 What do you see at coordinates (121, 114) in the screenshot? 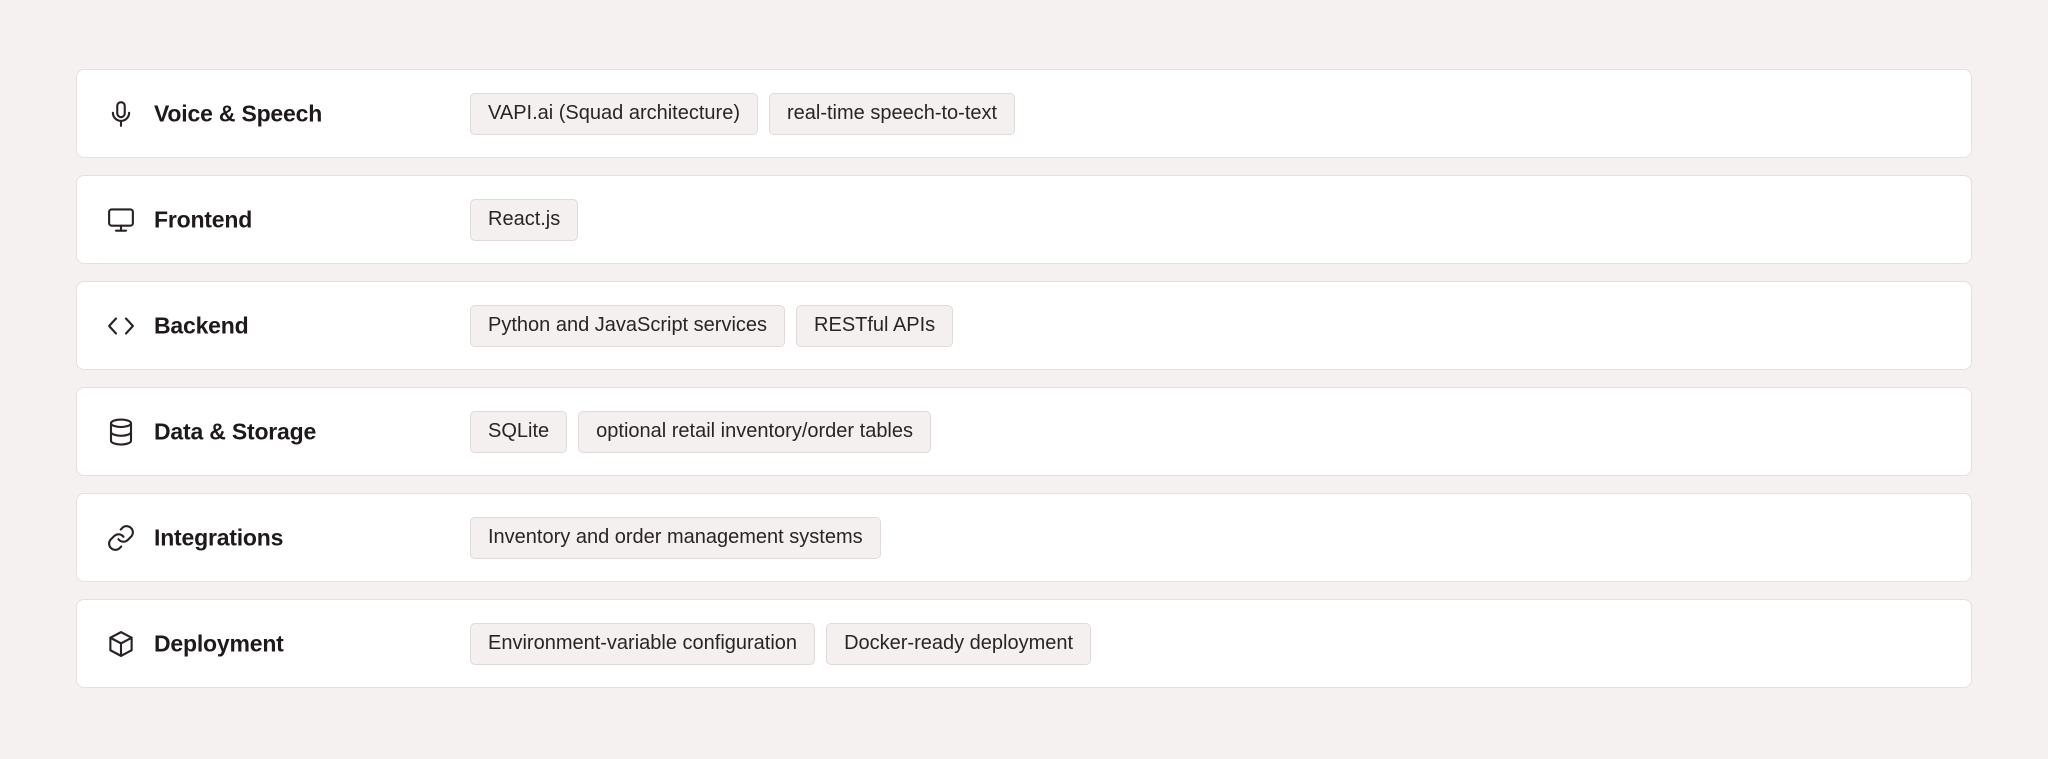
I see `microphone-icon` at bounding box center [121, 114].